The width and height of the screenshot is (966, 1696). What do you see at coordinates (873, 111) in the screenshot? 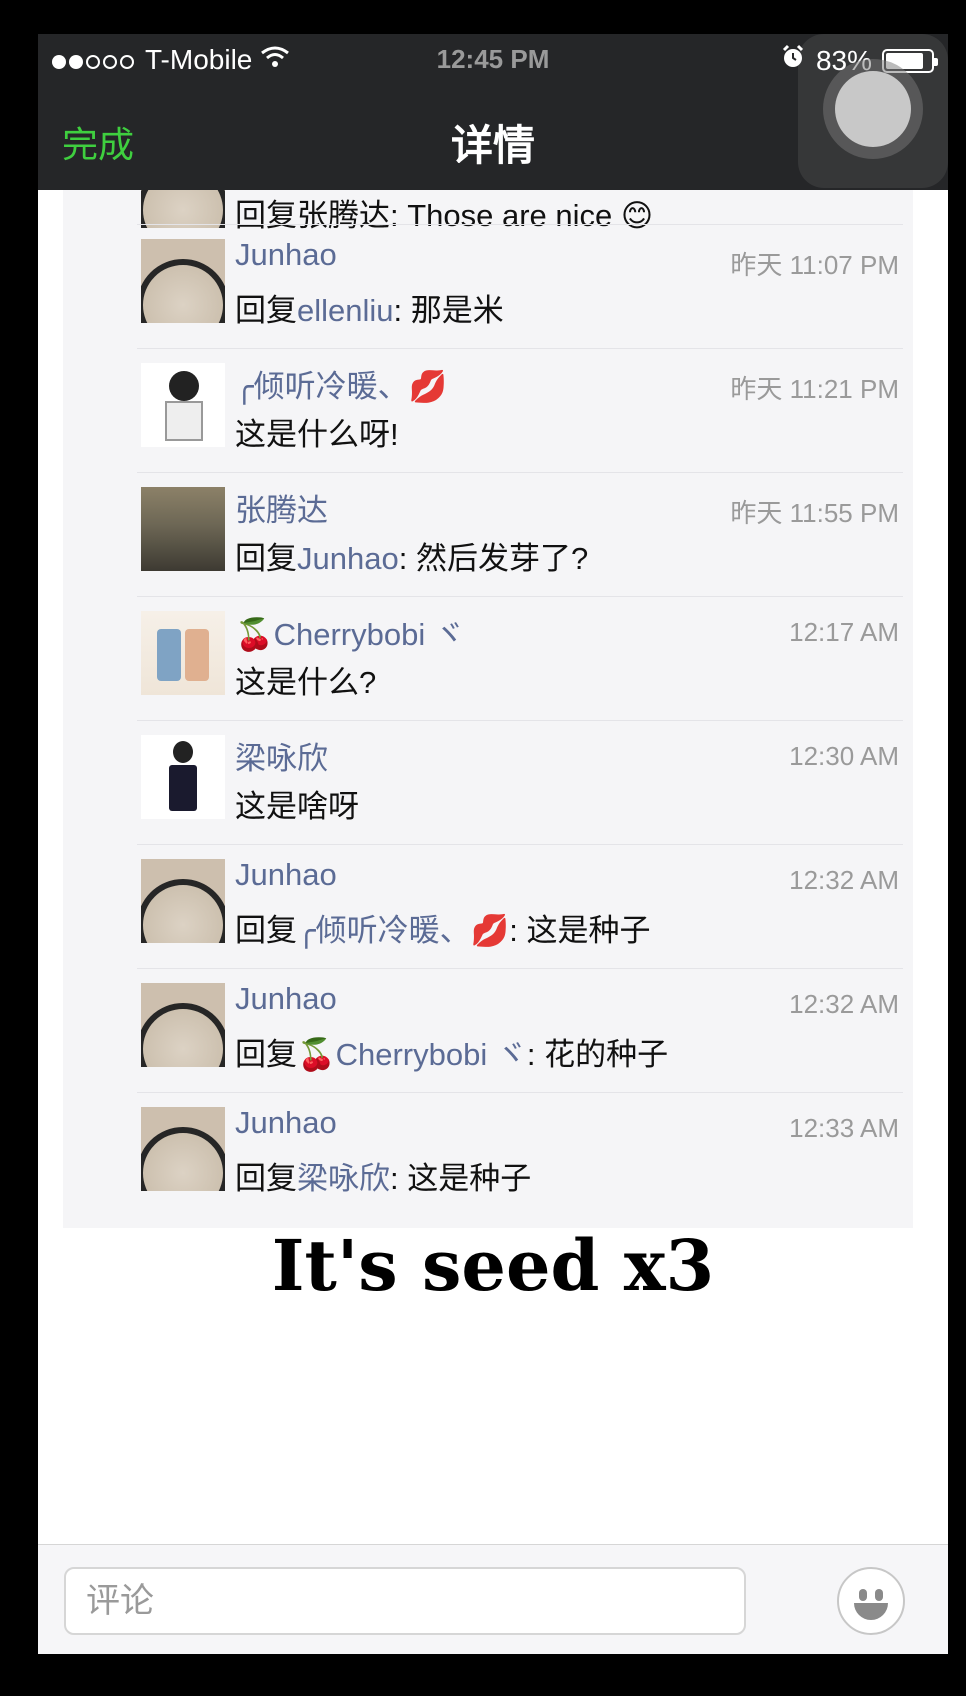
I see `assistive-touch-icon` at bounding box center [873, 111].